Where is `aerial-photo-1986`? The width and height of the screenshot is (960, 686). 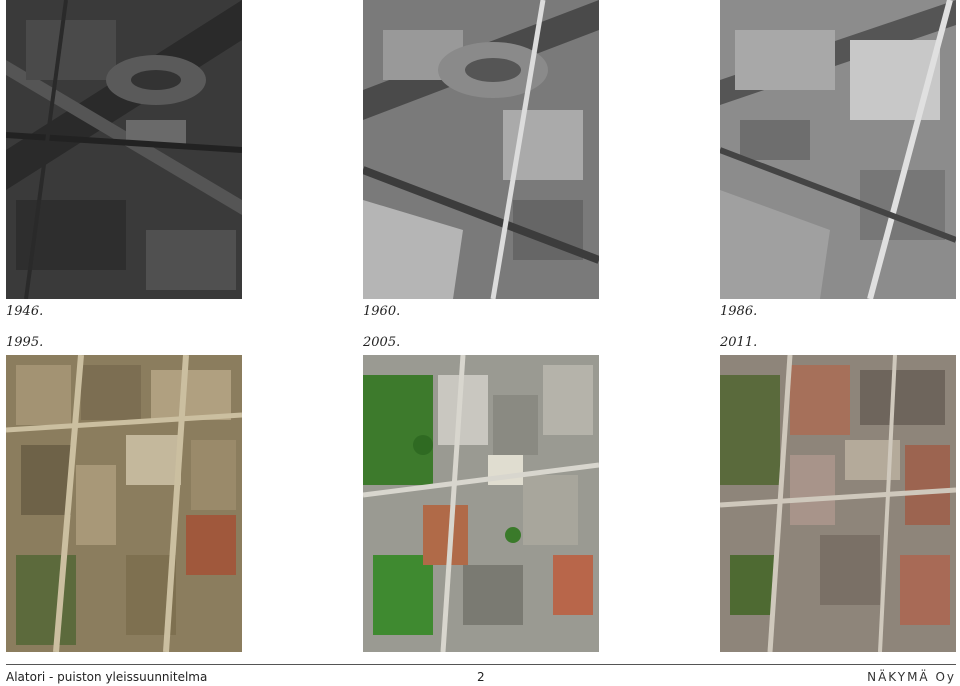
aerial-photo-1986 is located at coordinates (838, 149).